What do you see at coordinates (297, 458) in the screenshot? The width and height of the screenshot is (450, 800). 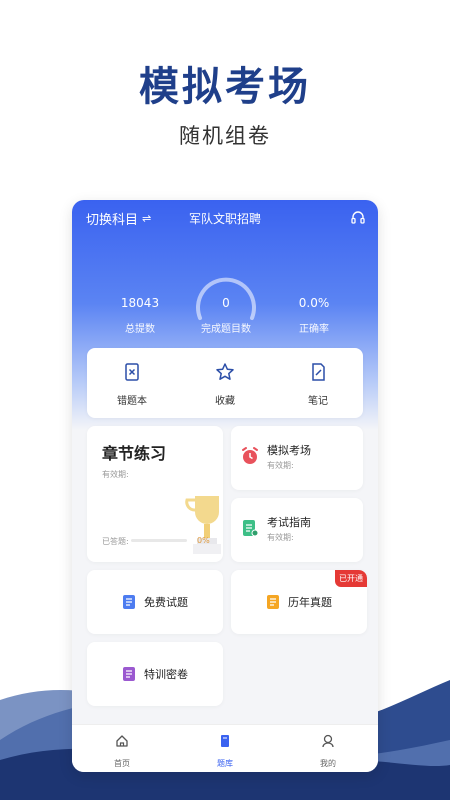 I see `mock-exam-card: 模拟考场 有效期:` at bounding box center [297, 458].